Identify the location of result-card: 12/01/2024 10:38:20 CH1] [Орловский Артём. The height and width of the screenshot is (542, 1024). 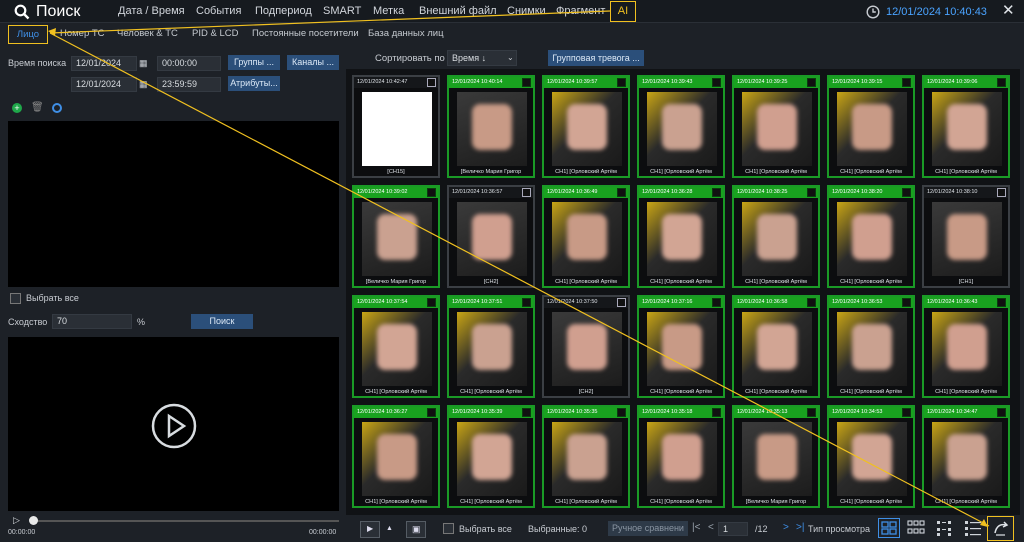
(871, 236).